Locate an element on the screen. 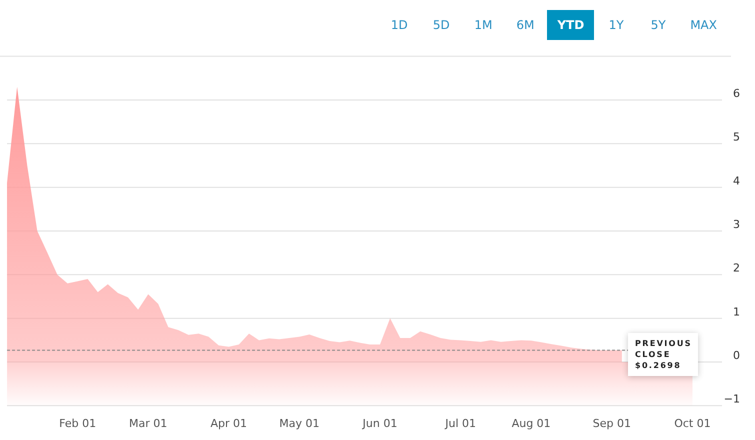 The height and width of the screenshot is (440, 755). range-tab: 6M is located at coordinates (525, 25).